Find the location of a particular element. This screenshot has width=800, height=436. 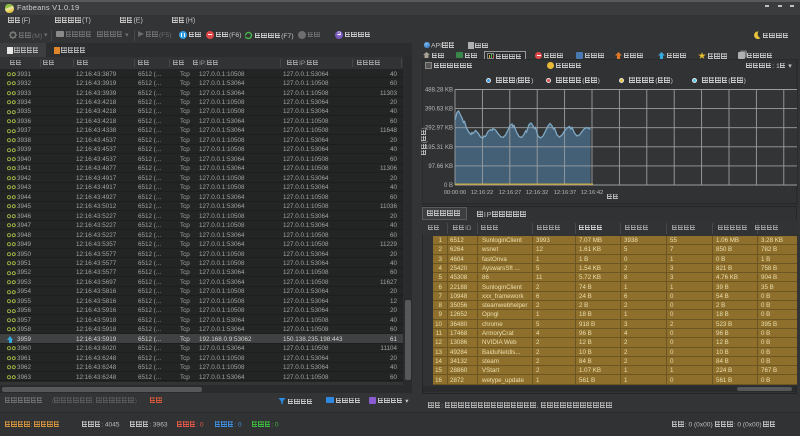

svg-text: 12:16:42 is located at coordinates (592, 193).